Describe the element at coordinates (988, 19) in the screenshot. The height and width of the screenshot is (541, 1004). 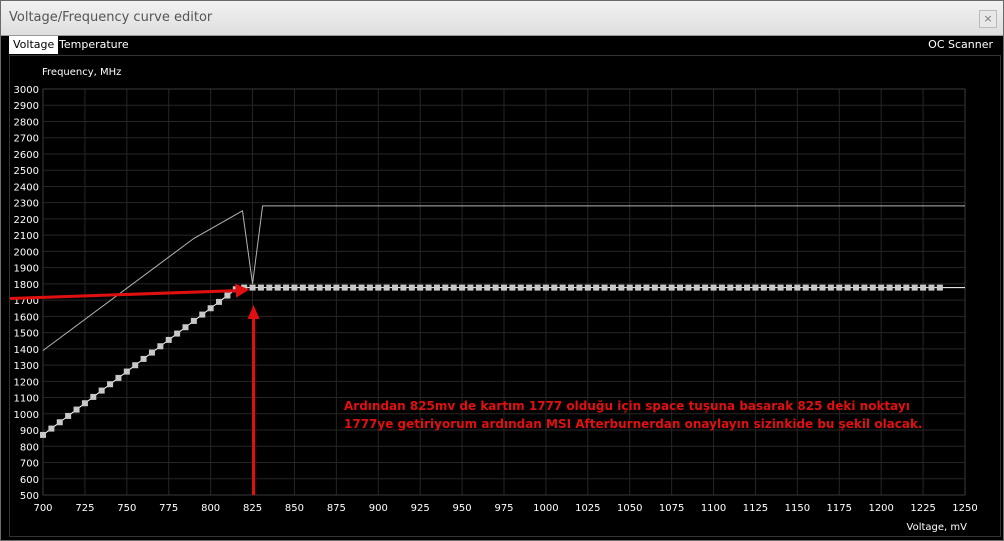
I see `close-button: ×` at that location.